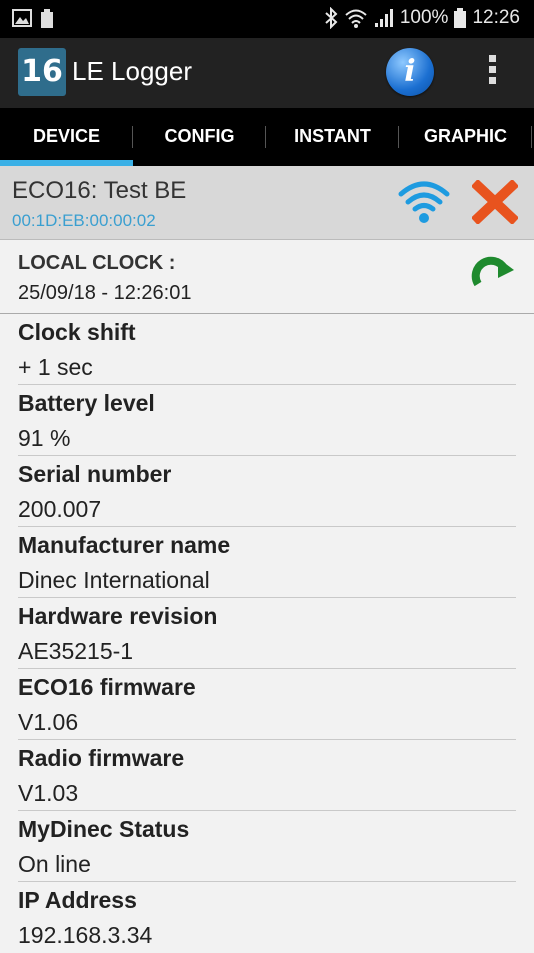  What do you see at coordinates (118, 616) in the screenshot?
I see `property-label: Hardware revision` at bounding box center [118, 616].